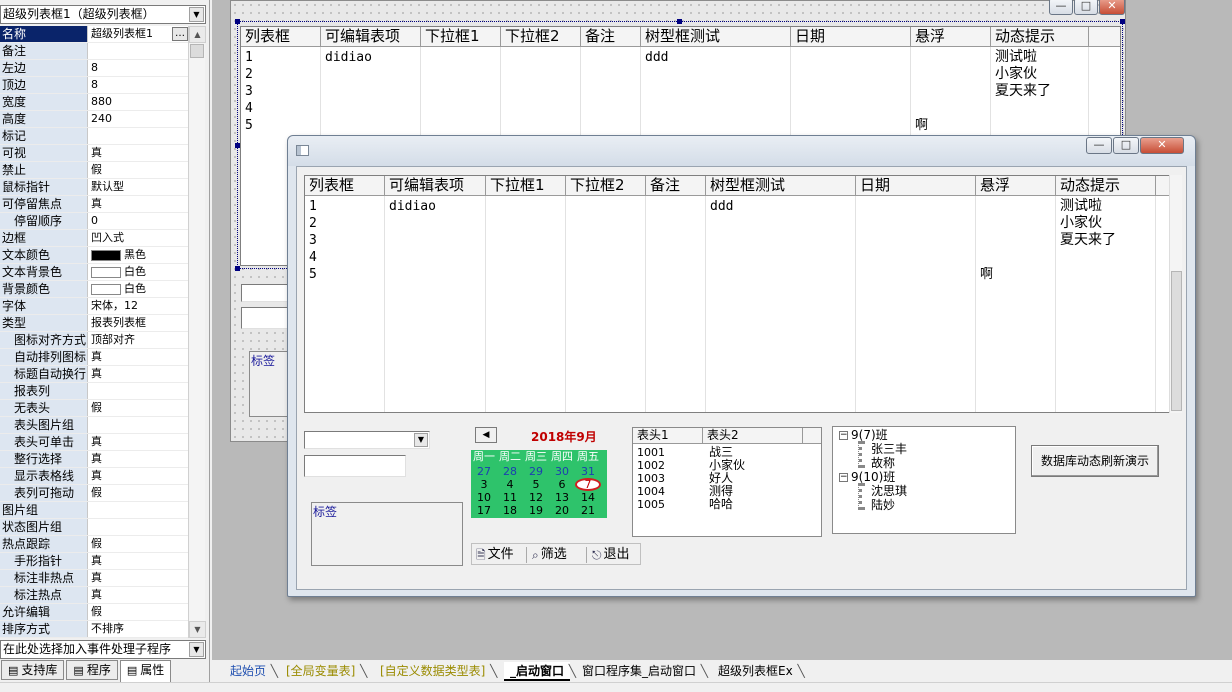  What do you see at coordinates (94, 204) in the screenshot?
I see `property-row: 可停留焦点真` at bounding box center [94, 204].